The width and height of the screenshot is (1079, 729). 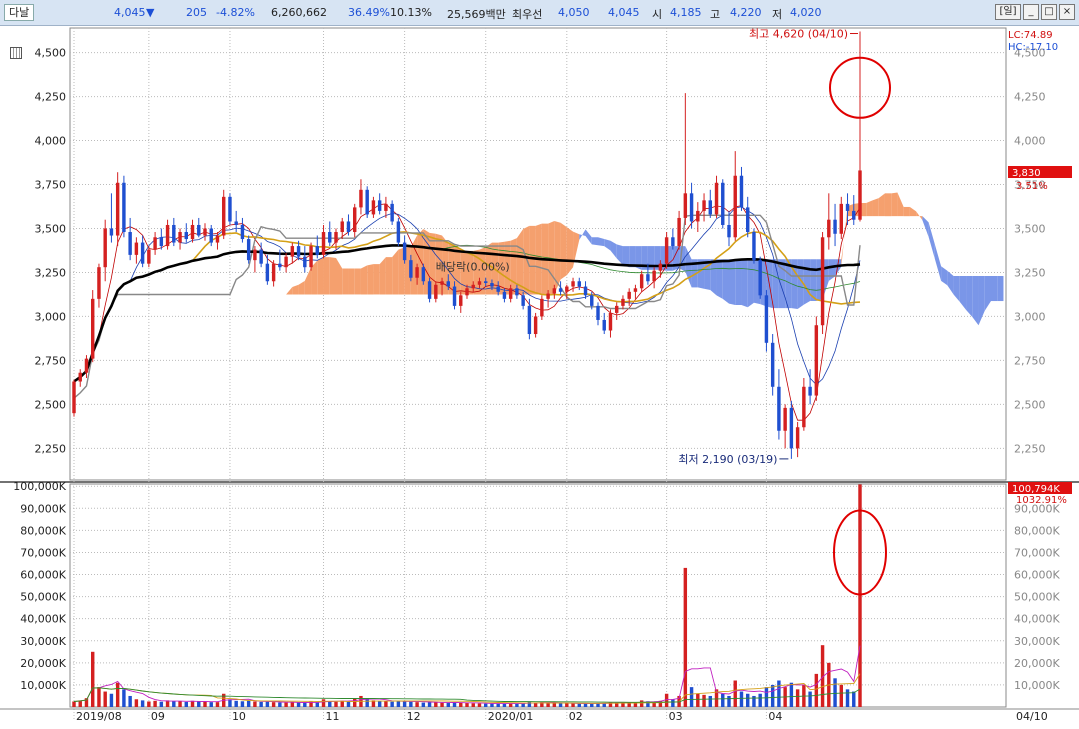 I want to click on price-tick-label-left: 3,000, so click(x=51, y=316).